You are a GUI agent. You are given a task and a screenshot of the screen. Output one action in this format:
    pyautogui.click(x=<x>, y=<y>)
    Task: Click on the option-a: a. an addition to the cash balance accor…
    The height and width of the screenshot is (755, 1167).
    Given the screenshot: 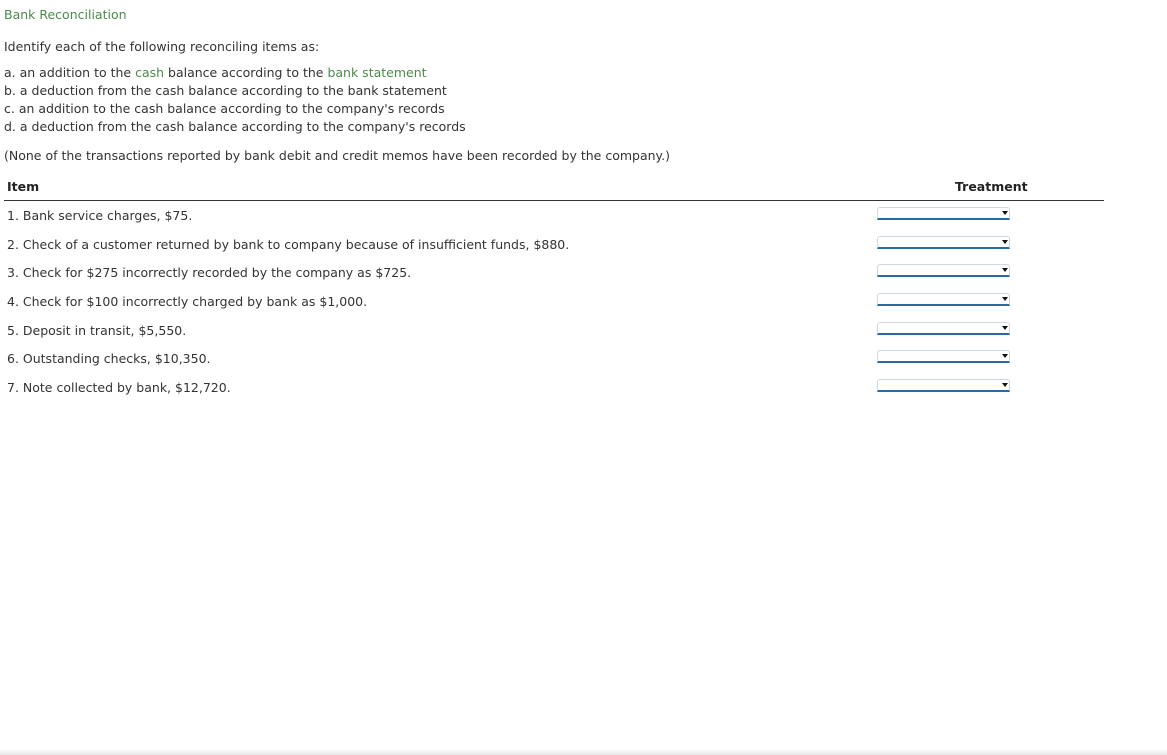 What is the action you would take?
    pyautogui.click(x=235, y=73)
    